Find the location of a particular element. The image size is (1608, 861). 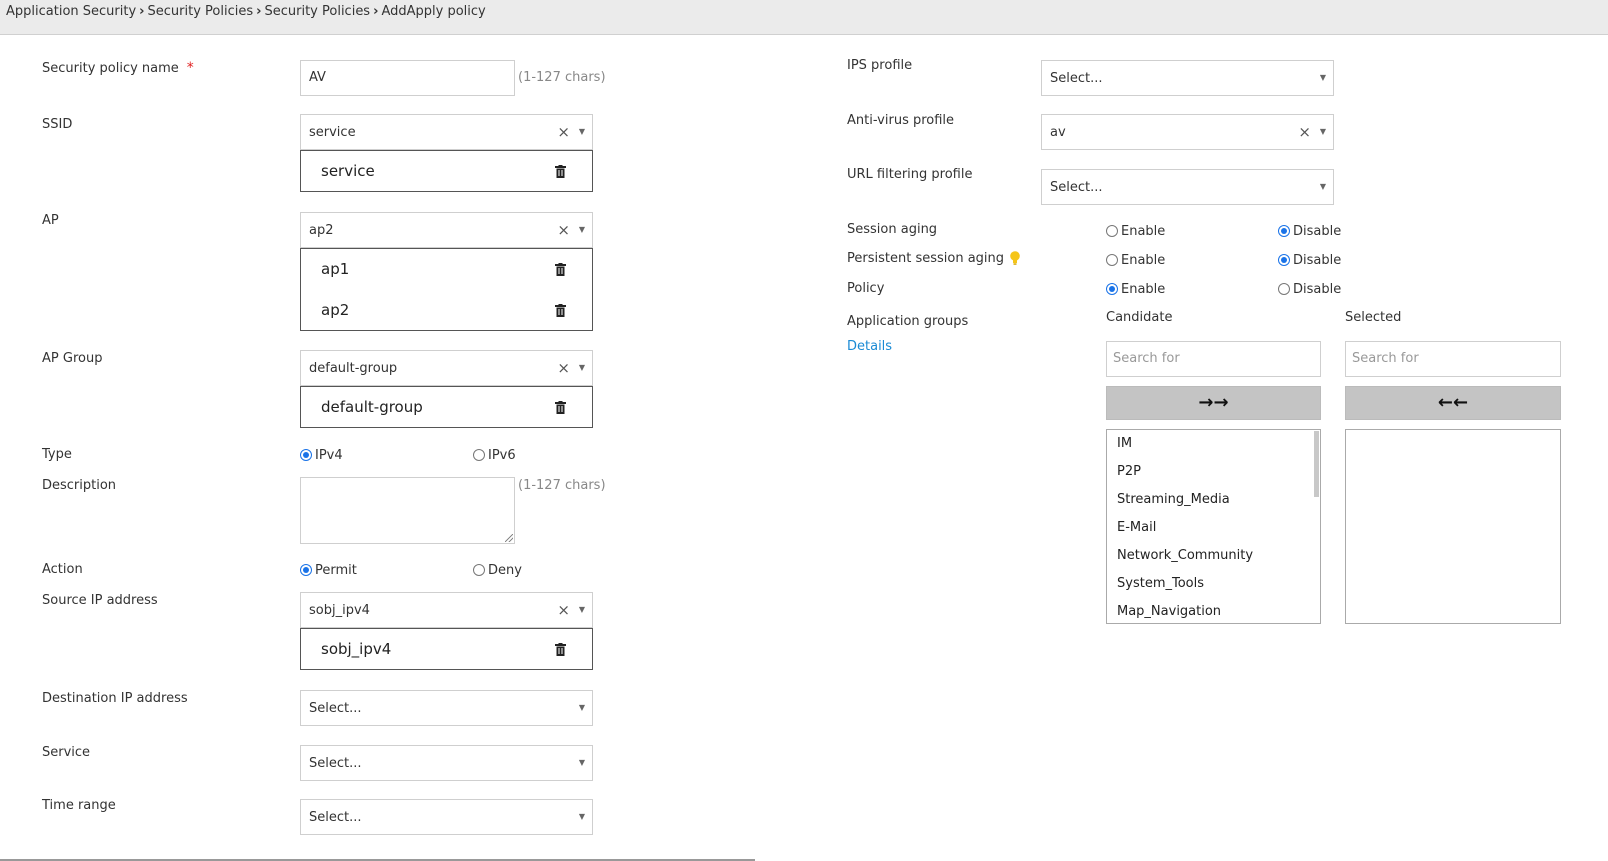

list-item: System_Tools is located at coordinates (1213, 584).